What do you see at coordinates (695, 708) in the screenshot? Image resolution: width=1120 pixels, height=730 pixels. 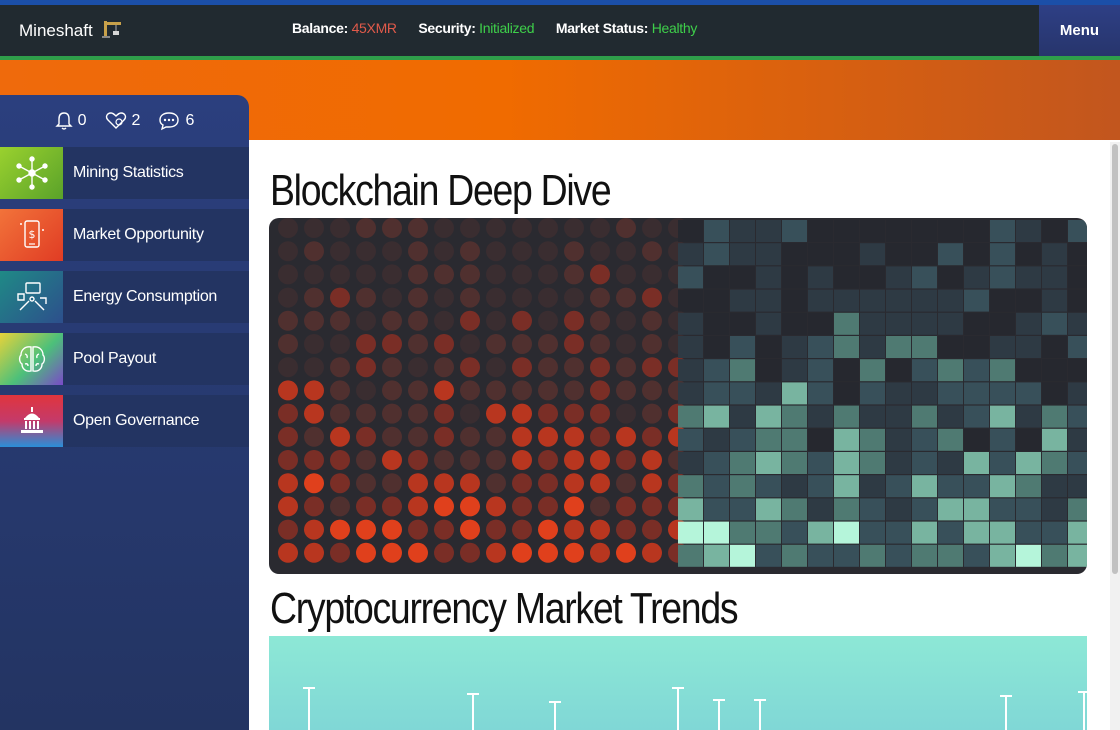 I see `candlestick-graphic` at bounding box center [695, 708].